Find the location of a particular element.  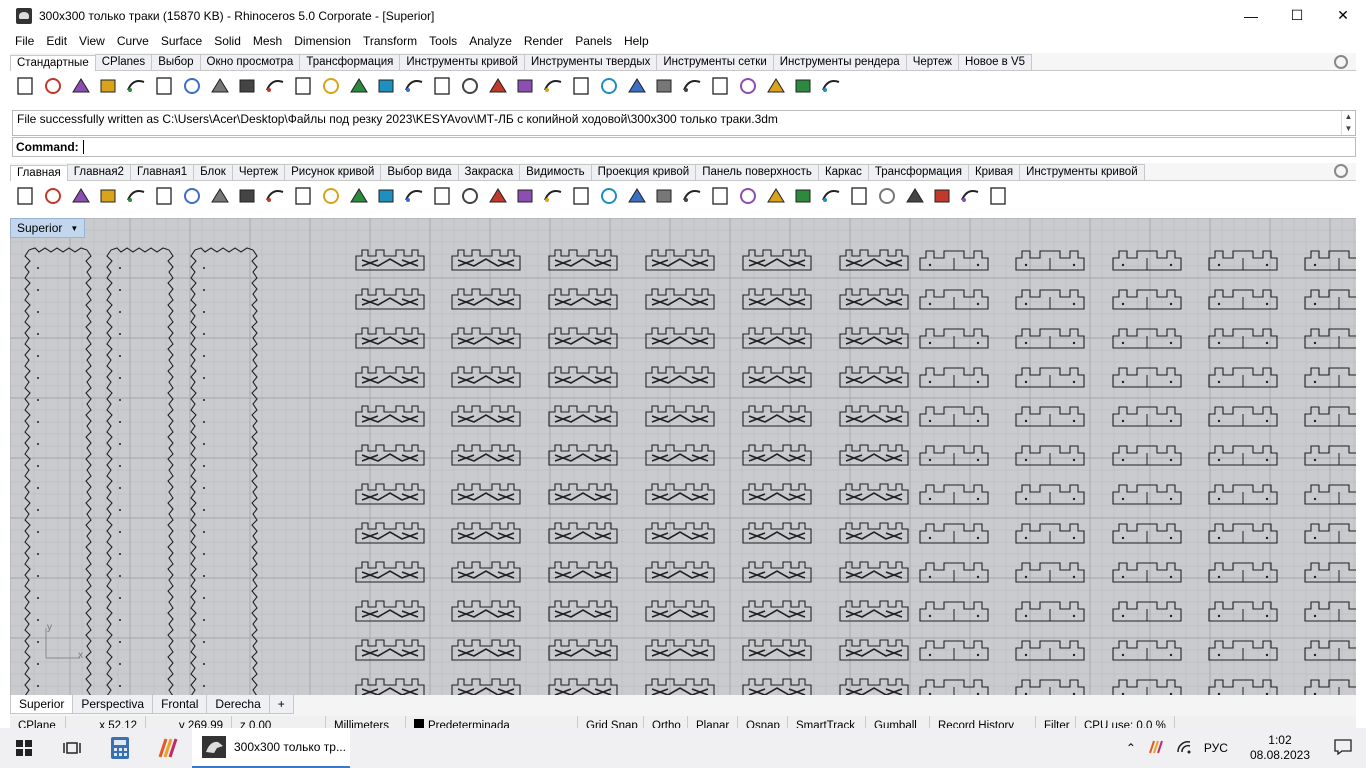

menu-mesh: Mesh is located at coordinates (267, 41).